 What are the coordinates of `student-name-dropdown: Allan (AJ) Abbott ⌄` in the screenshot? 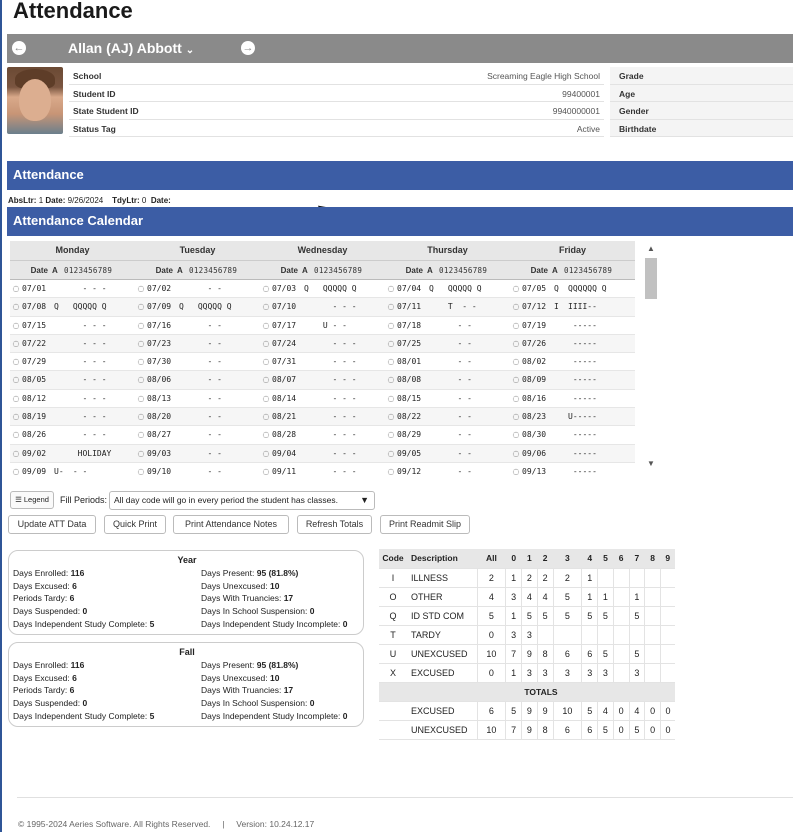 It's located at (131, 48).